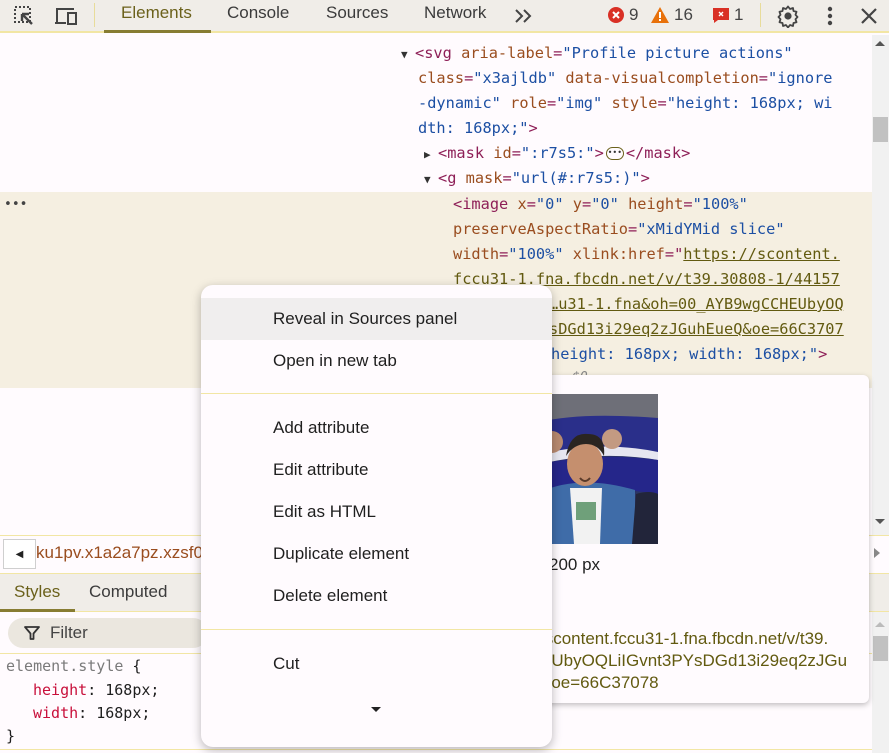 Image resolution: width=889 pixels, height=753 pixels. What do you see at coordinates (357, 16) in the screenshot?
I see `tab-sources: Sources` at bounding box center [357, 16].